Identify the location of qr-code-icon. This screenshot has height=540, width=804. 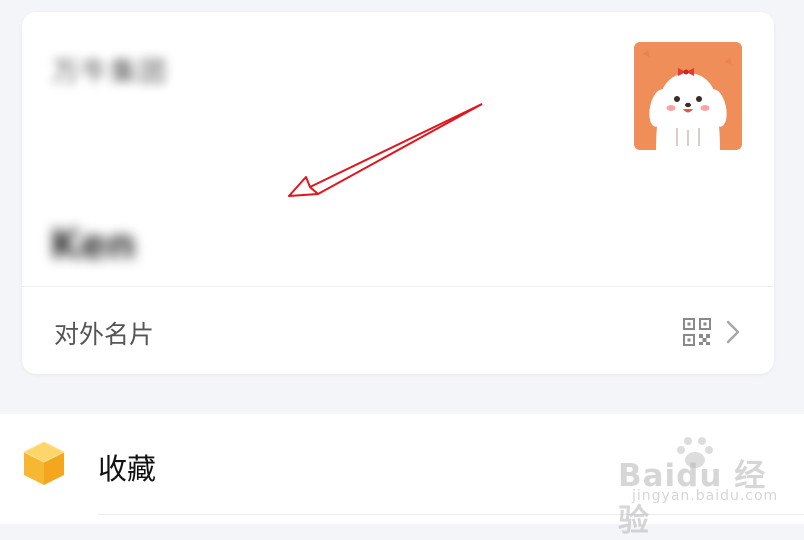
(697, 332).